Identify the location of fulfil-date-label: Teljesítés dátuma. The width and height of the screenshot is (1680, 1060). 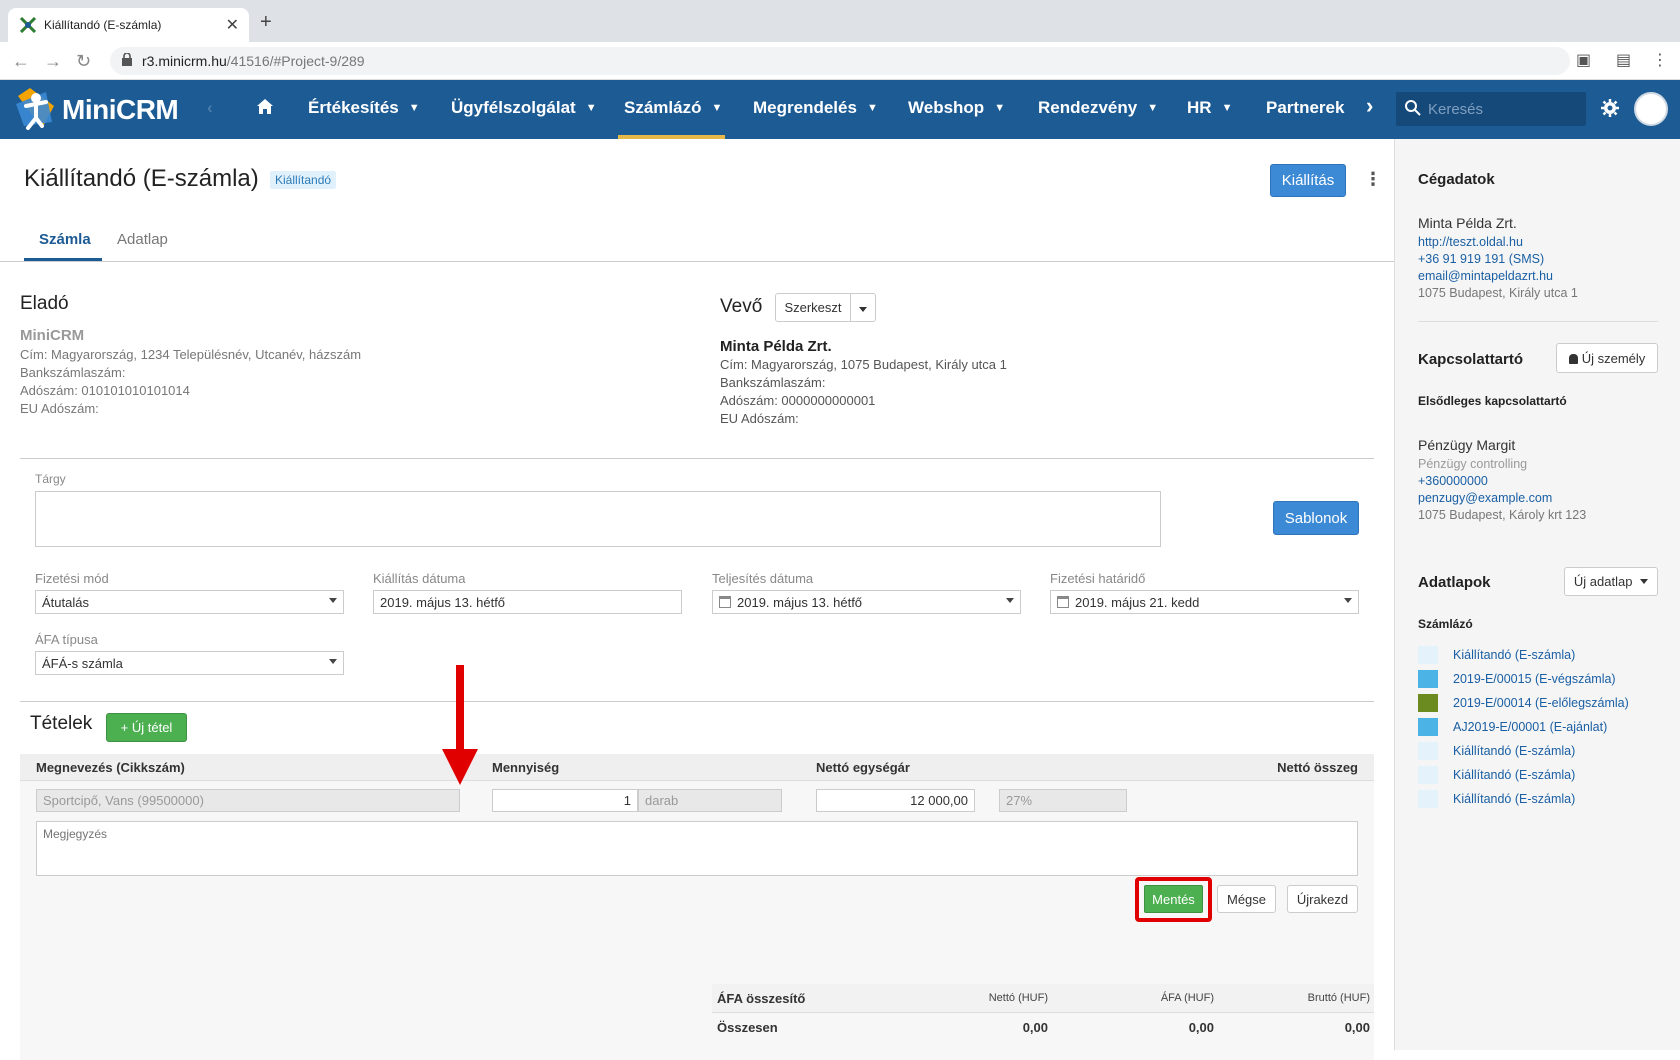
(763, 578).